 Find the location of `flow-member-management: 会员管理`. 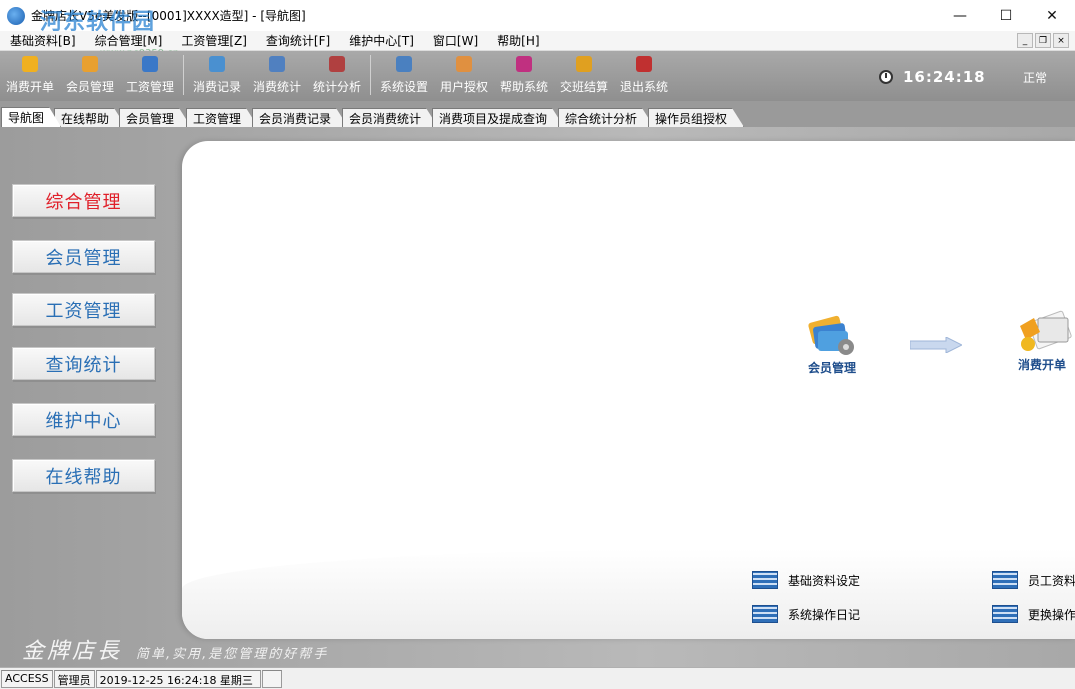

flow-member-management: 会员管理 is located at coordinates (832, 344).